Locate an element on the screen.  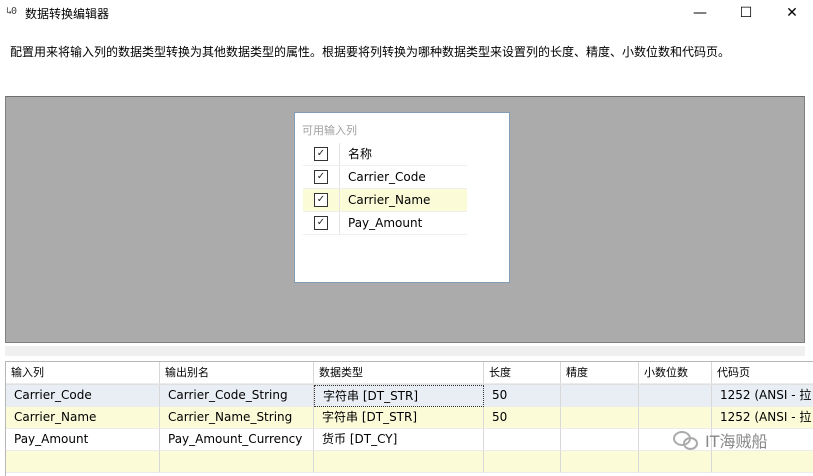
input-column-cell: Carrier_Name is located at coordinates (83, 418).